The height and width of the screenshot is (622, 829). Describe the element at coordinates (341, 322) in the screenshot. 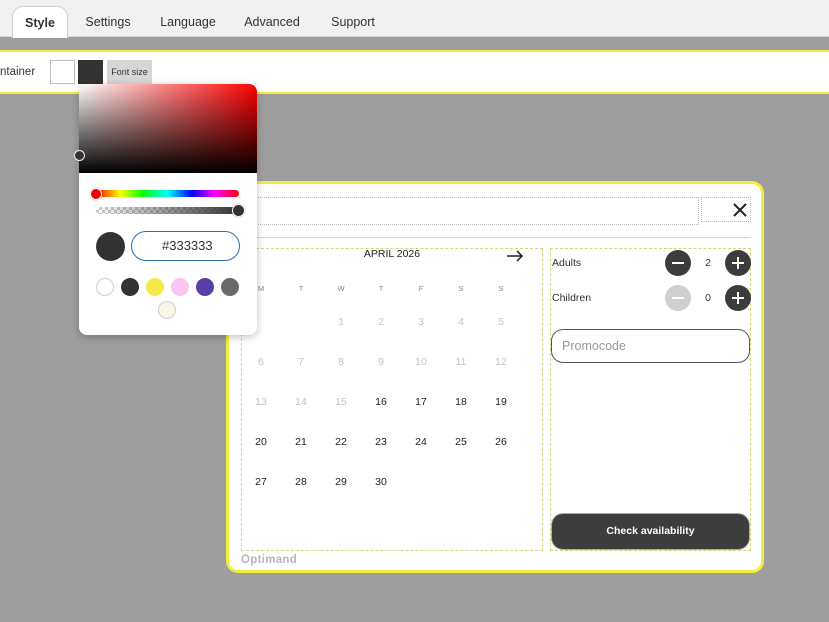

I see `calendar-day-disabled: 1` at that location.